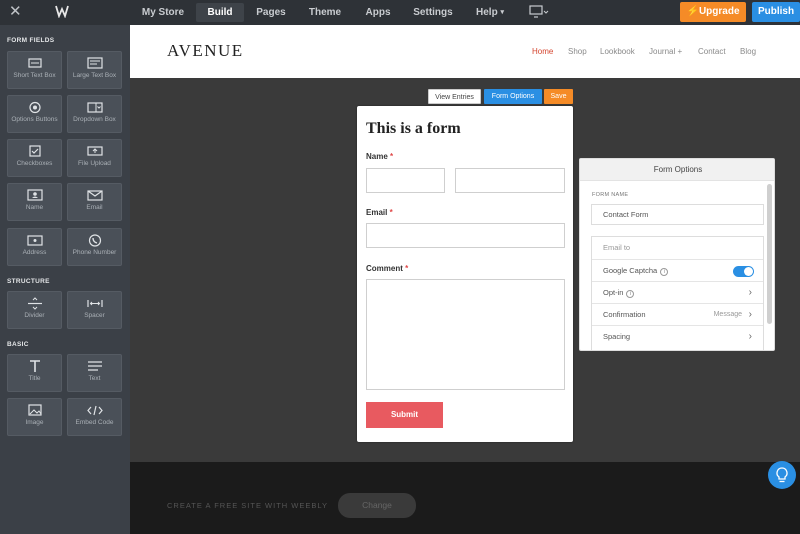 This screenshot has width=800, height=534. I want to click on tile-email: Email, so click(94, 202).